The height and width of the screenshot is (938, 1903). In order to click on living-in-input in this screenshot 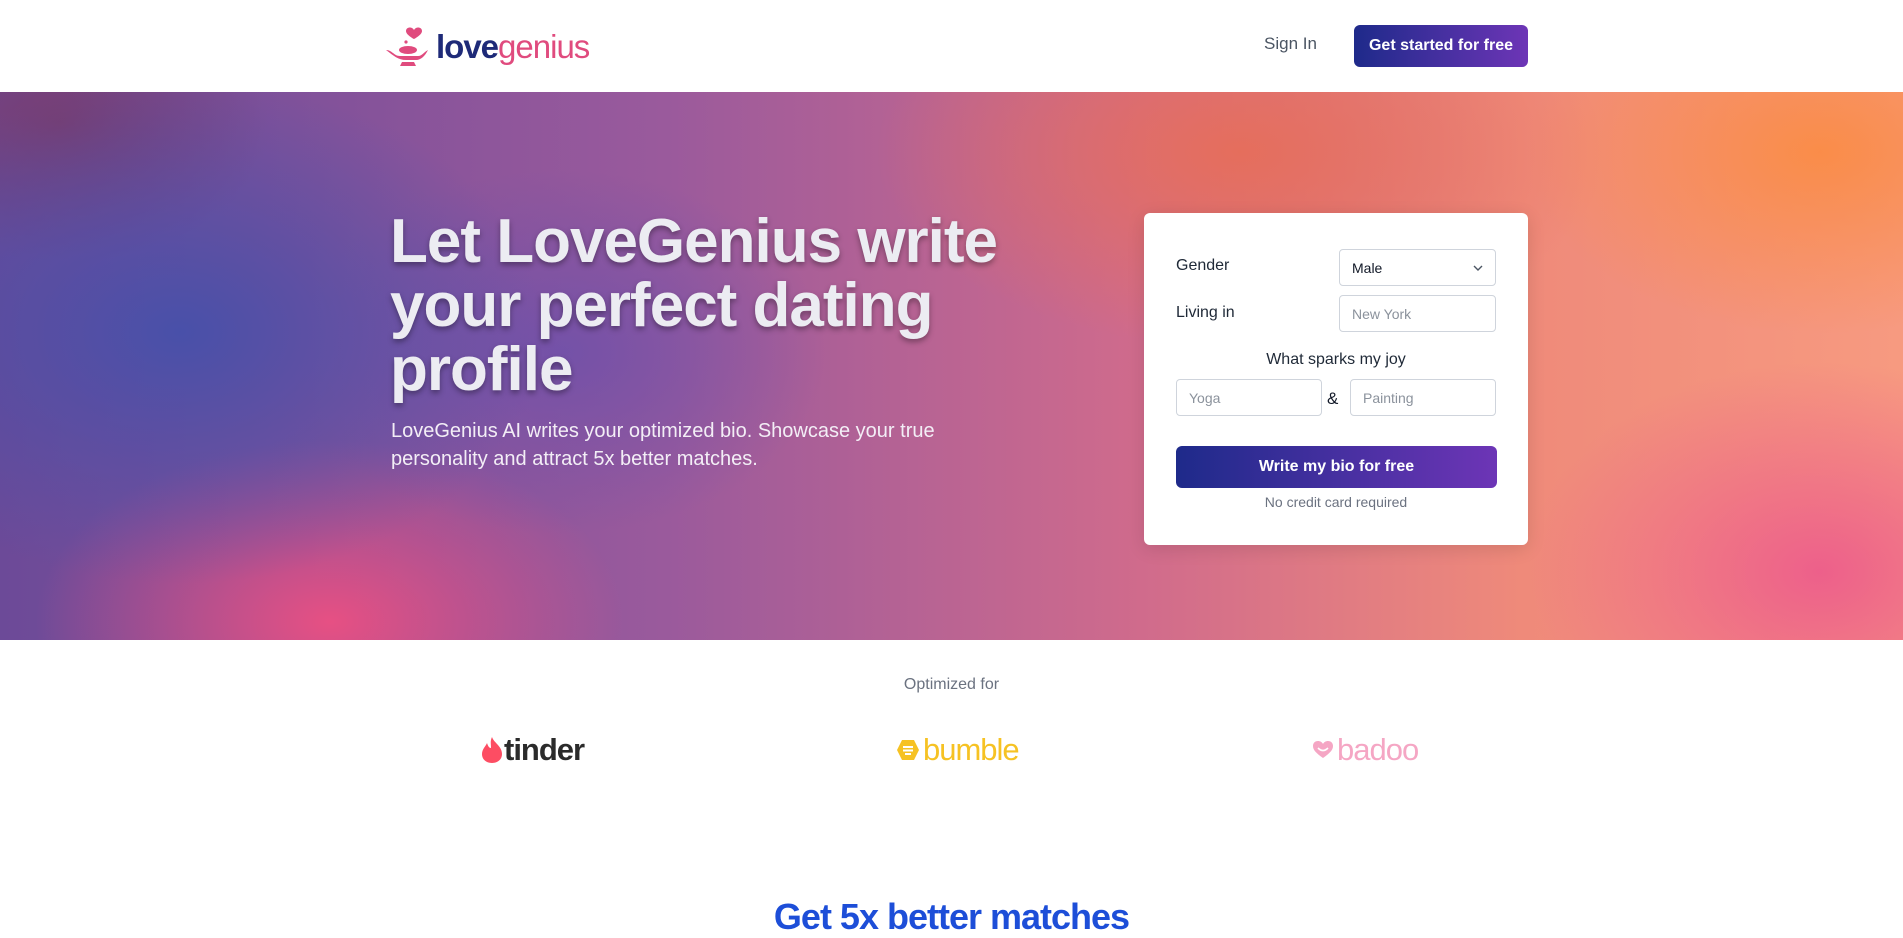, I will do `click(1417, 313)`.